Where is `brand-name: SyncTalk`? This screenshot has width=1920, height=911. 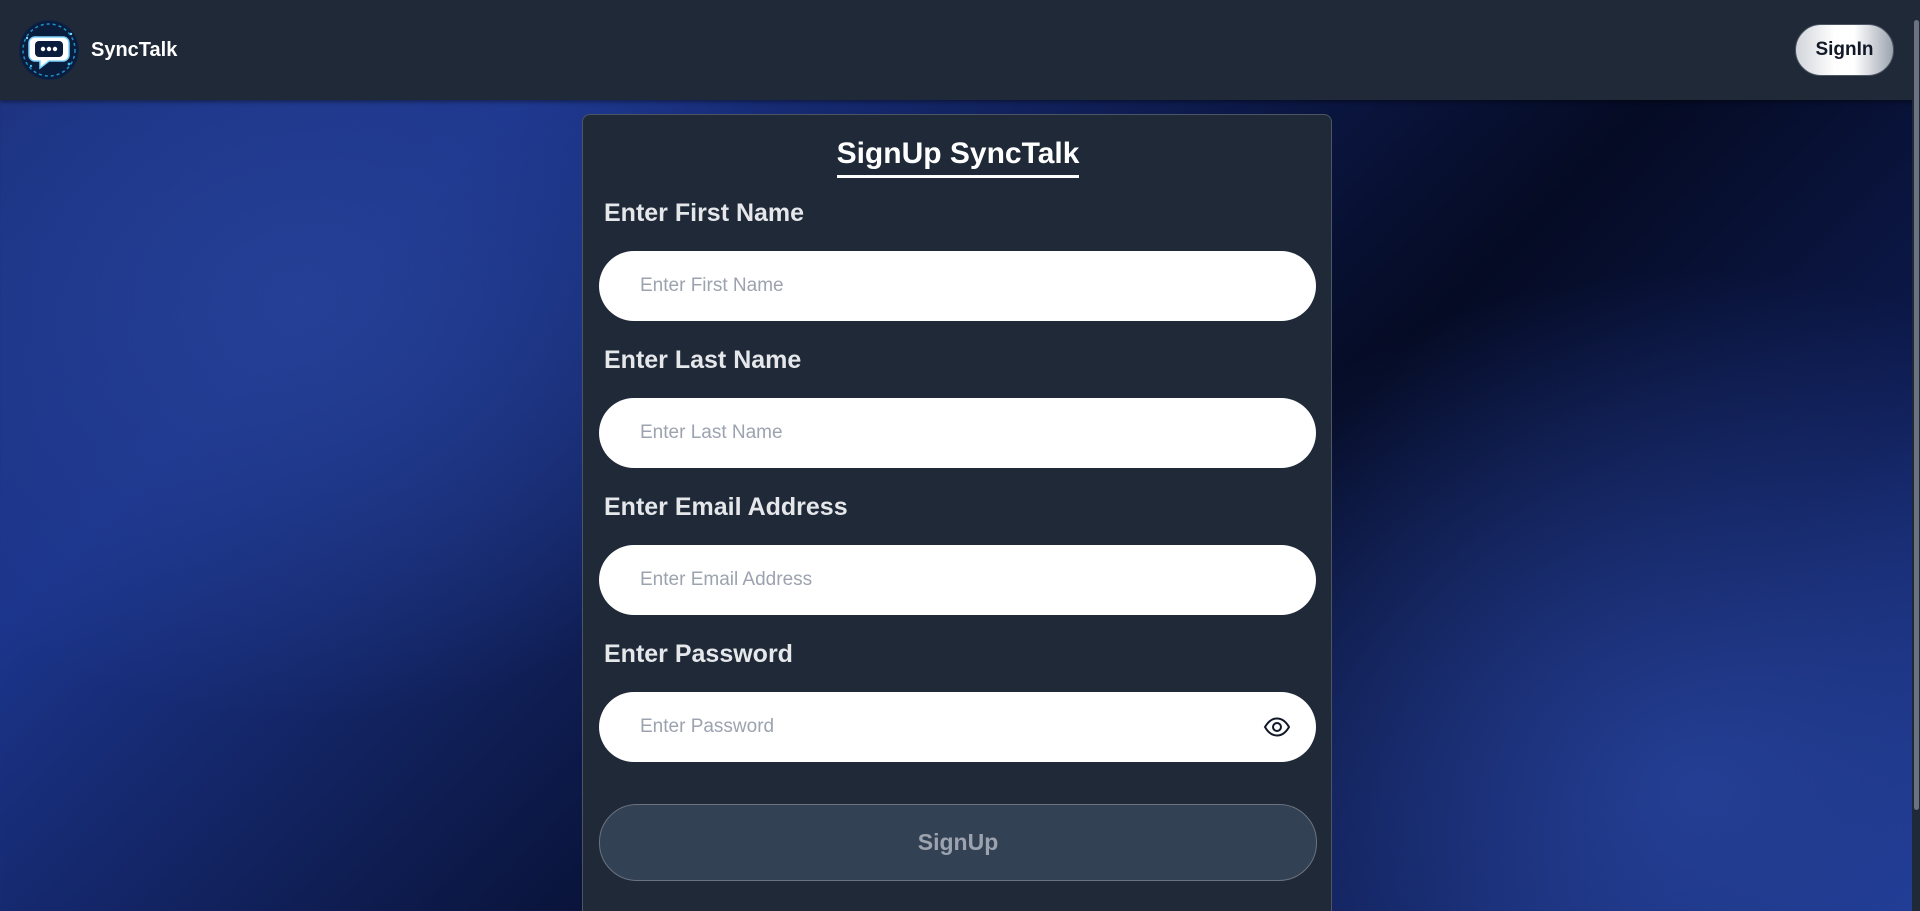
brand-name: SyncTalk is located at coordinates (134, 49).